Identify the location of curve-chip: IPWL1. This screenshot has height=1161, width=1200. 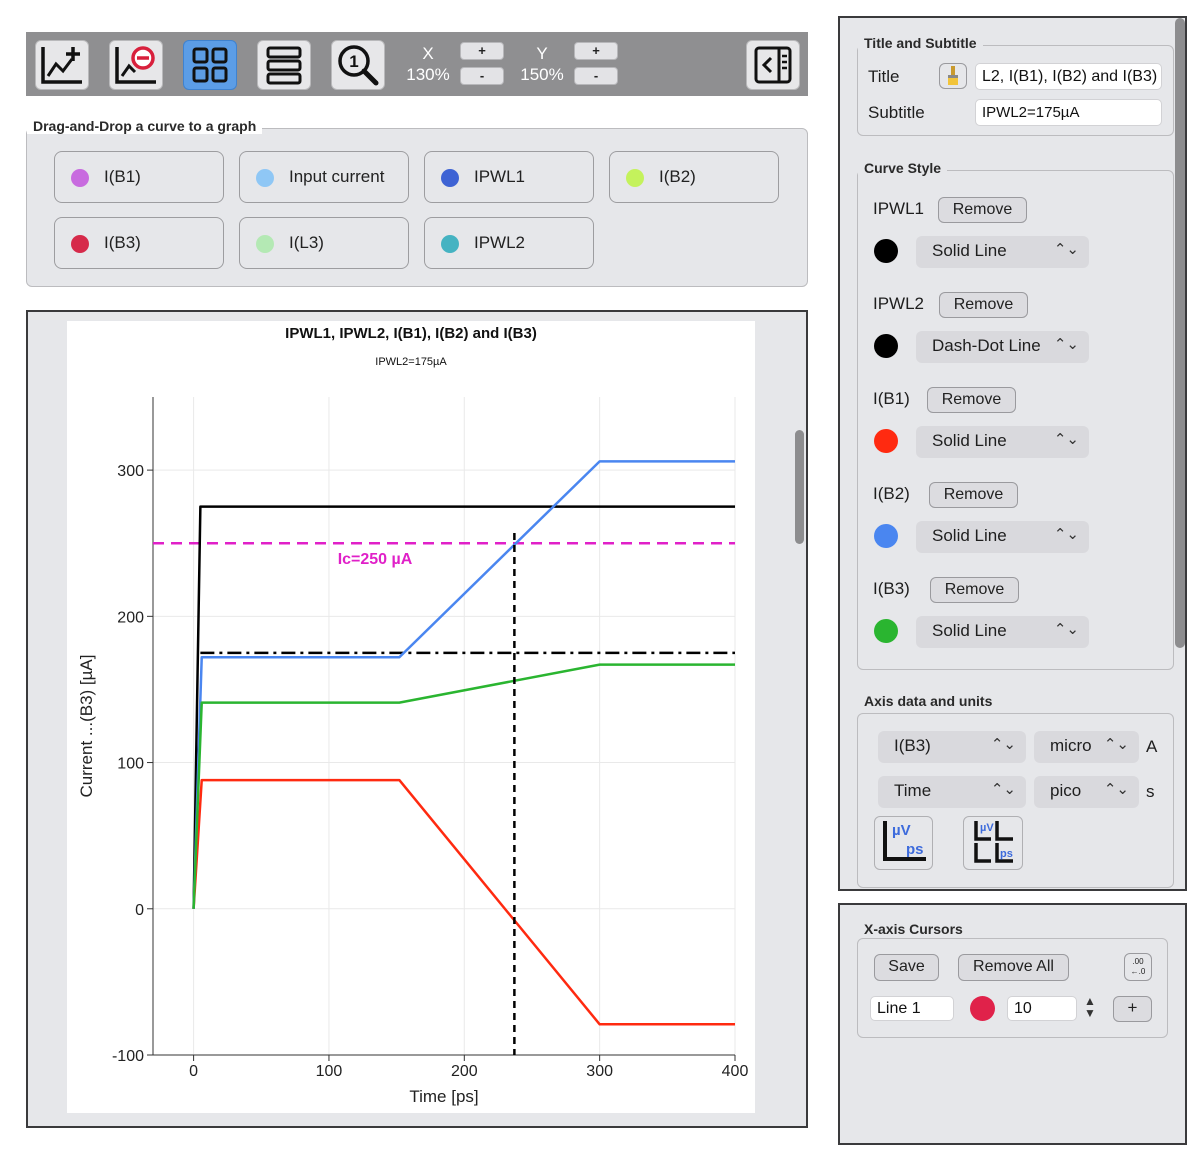
(509, 177).